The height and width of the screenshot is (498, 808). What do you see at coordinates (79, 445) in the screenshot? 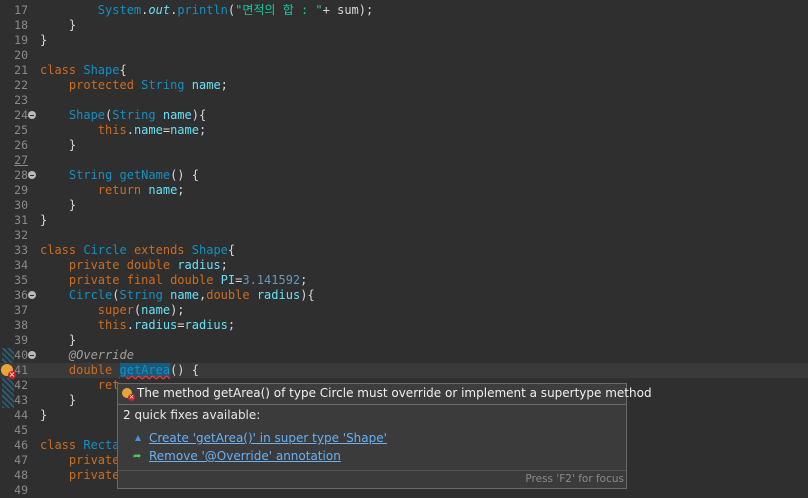
I see `code-text: class Recta` at bounding box center [79, 445].